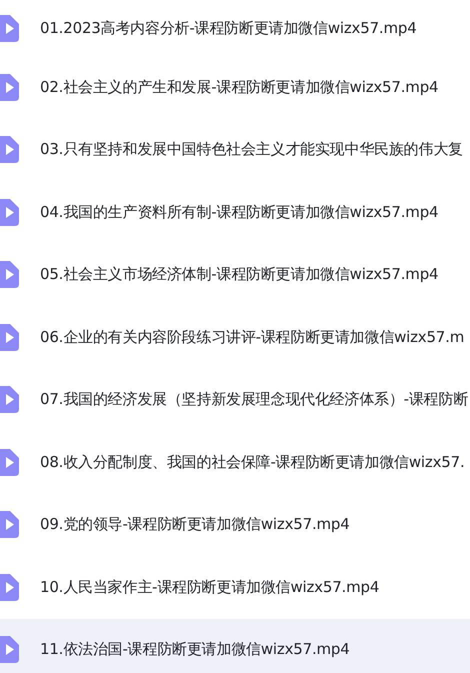  Describe the element at coordinates (252, 462) in the screenshot. I see `file-name: 08.收入分配制度、我国的社会保障-课程防断更请加微信wizx57.` at that location.